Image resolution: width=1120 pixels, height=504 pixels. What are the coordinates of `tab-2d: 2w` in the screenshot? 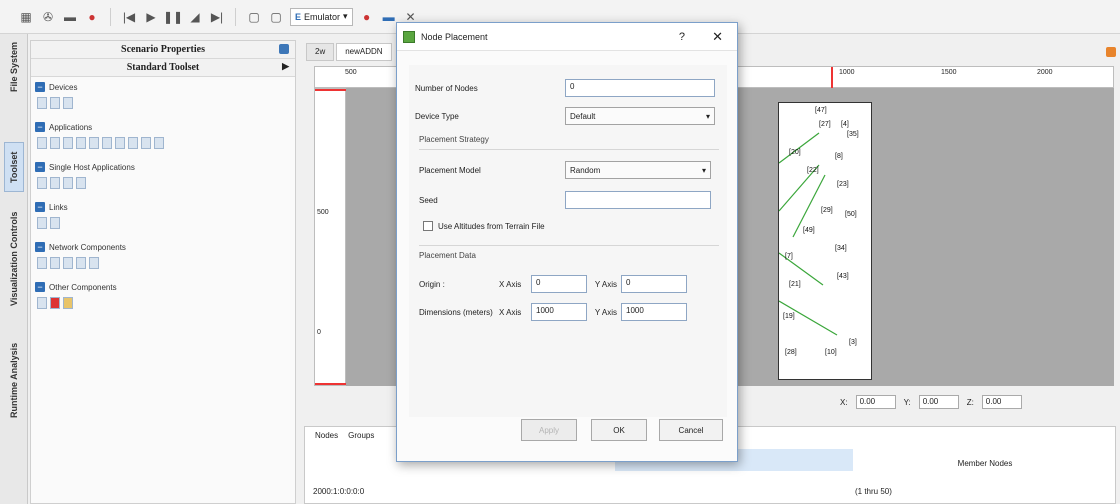 It's located at (320, 52).